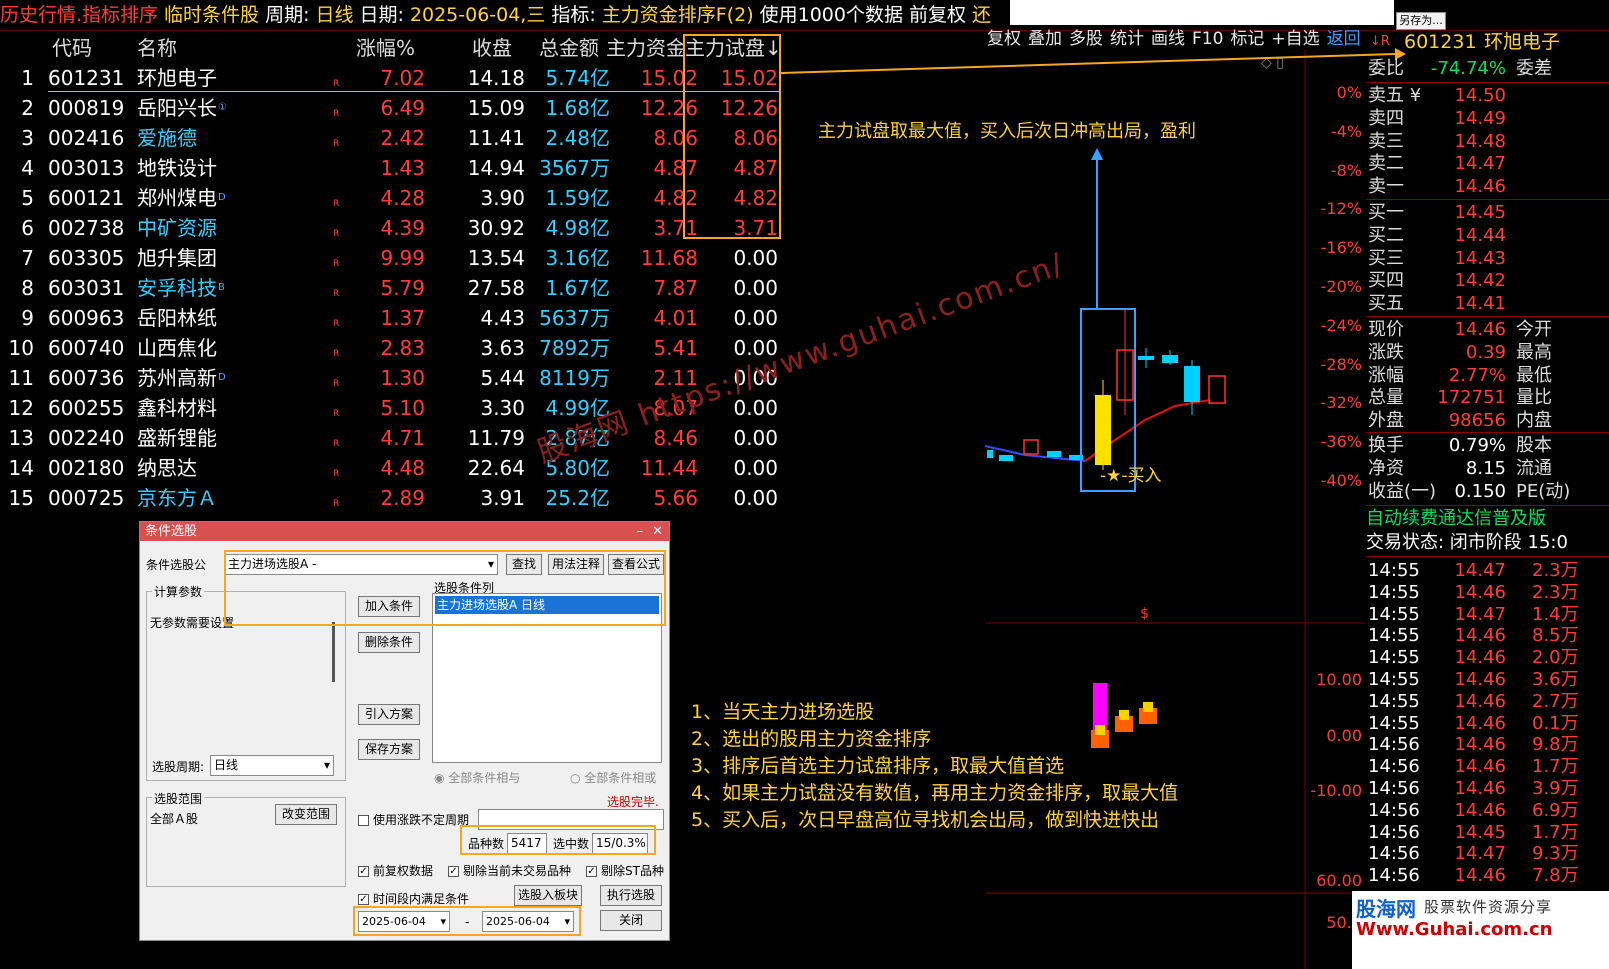 The height and width of the screenshot is (969, 1609). What do you see at coordinates (397, 438) in the screenshot?
I see `table-row: 13 002240 盛新锂能 R 4.71 11.79 2.87亿 8.46 0.00` at bounding box center [397, 438].